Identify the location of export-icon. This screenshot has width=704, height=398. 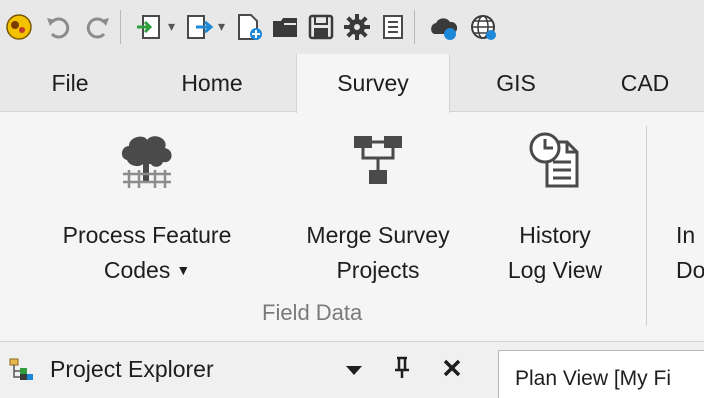
(199, 27).